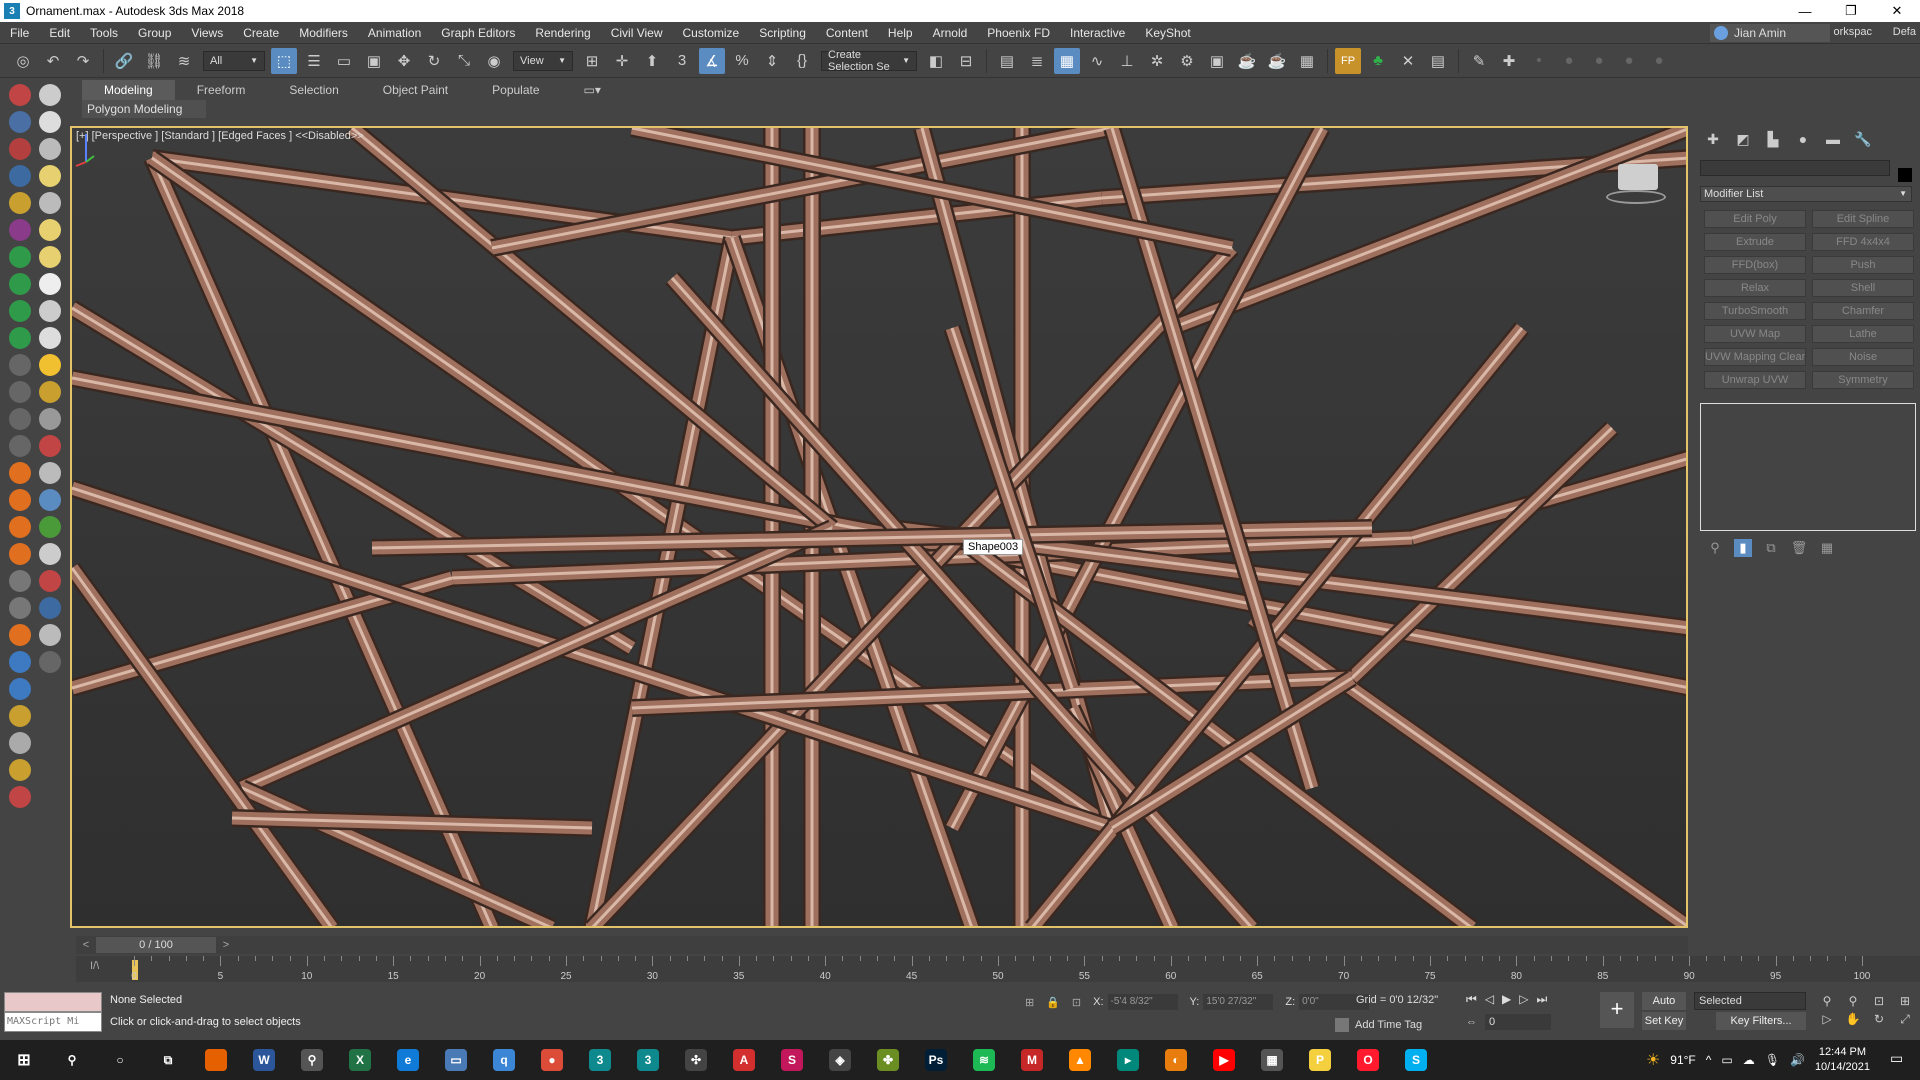 The height and width of the screenshot is (1080, 1920). I want to click on manipulate-icon: ✛, so click(622, 61).